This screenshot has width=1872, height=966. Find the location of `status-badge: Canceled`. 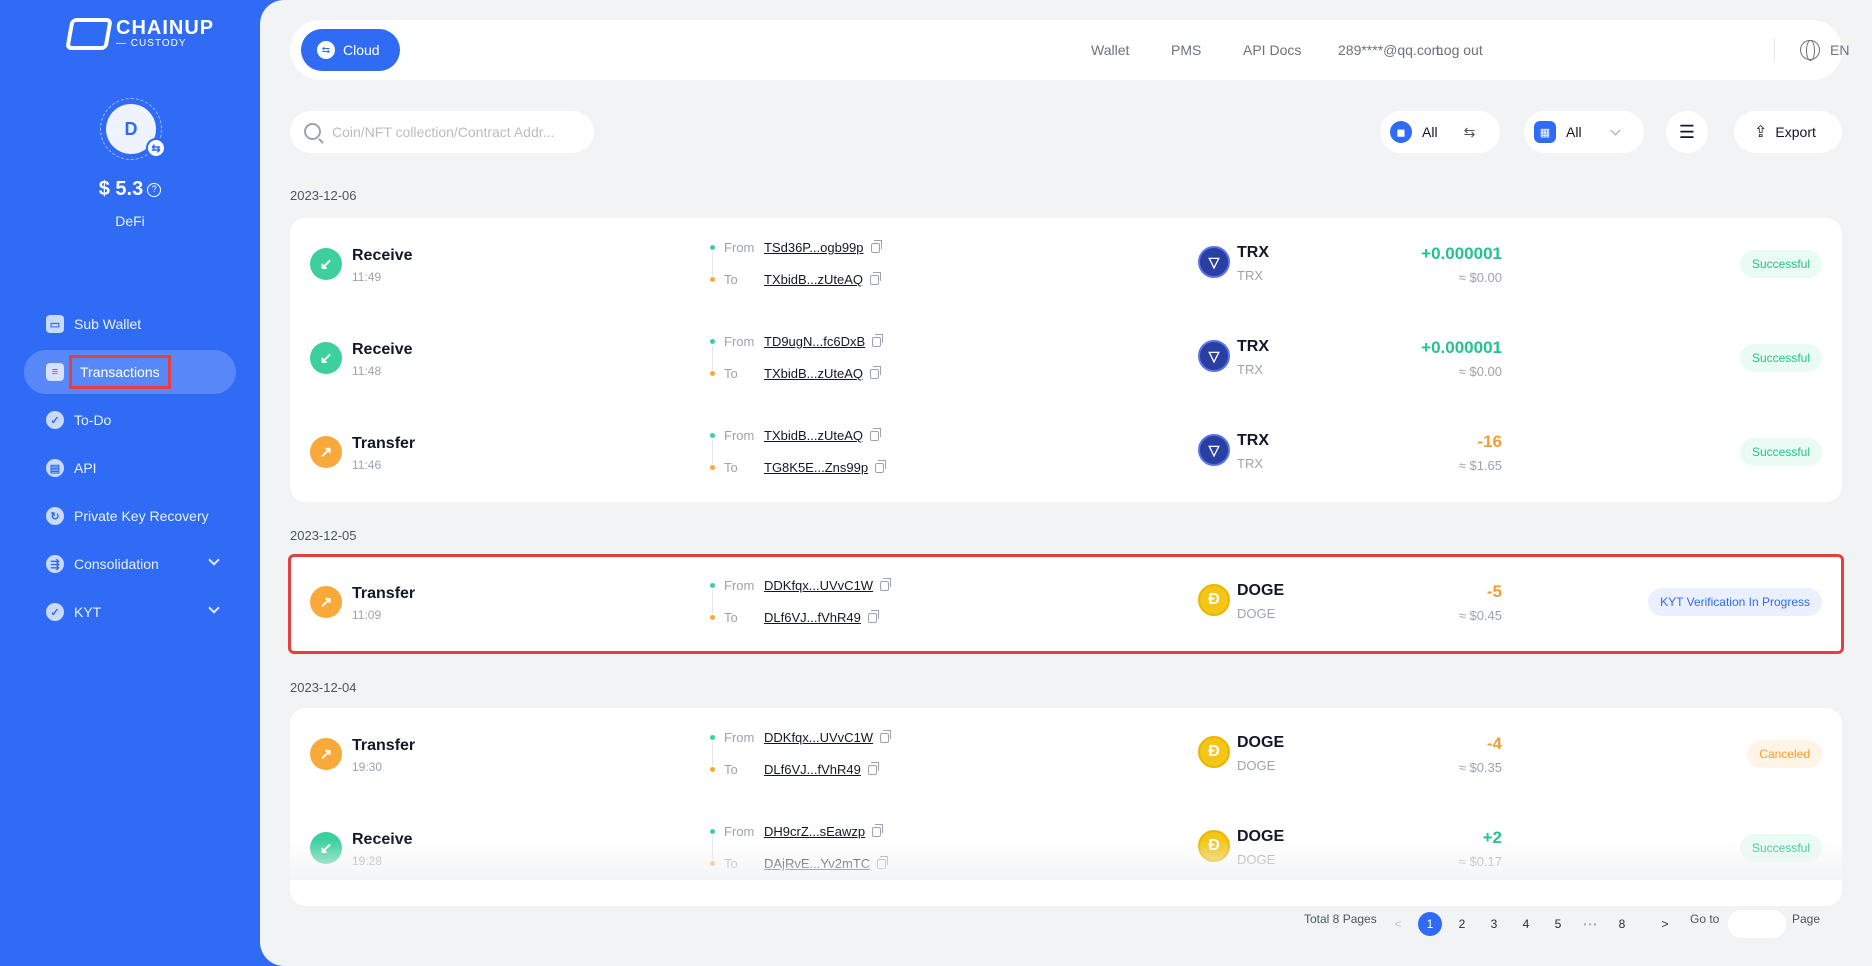

status-badge: Canceled is located at coordinates (1784, 754).